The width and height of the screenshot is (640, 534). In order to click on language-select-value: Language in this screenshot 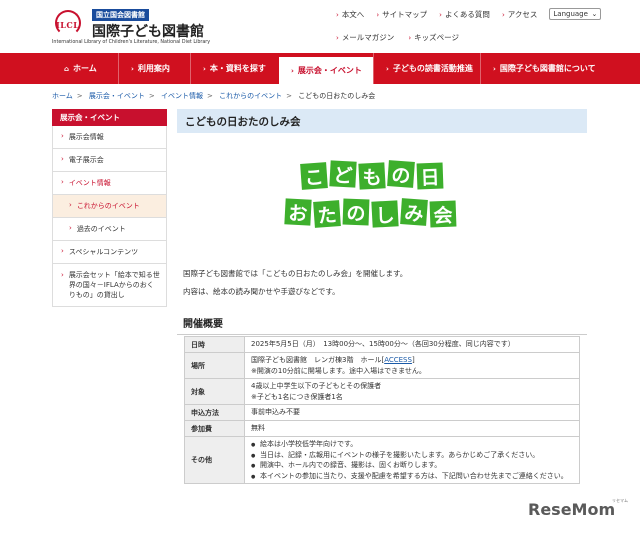, I will do `click(570, 14)`.